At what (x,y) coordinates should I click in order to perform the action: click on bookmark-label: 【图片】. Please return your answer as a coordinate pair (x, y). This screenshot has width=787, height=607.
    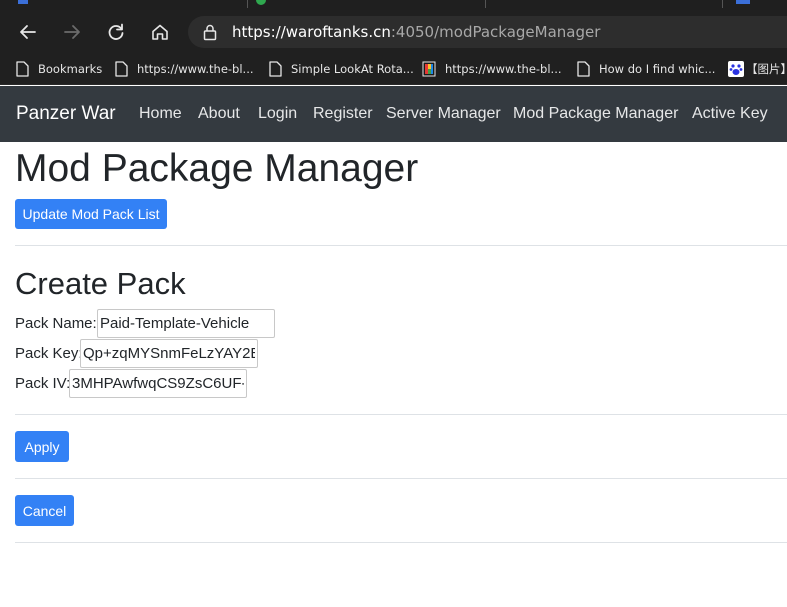
    Looking at the image, I should click on (766, 69).